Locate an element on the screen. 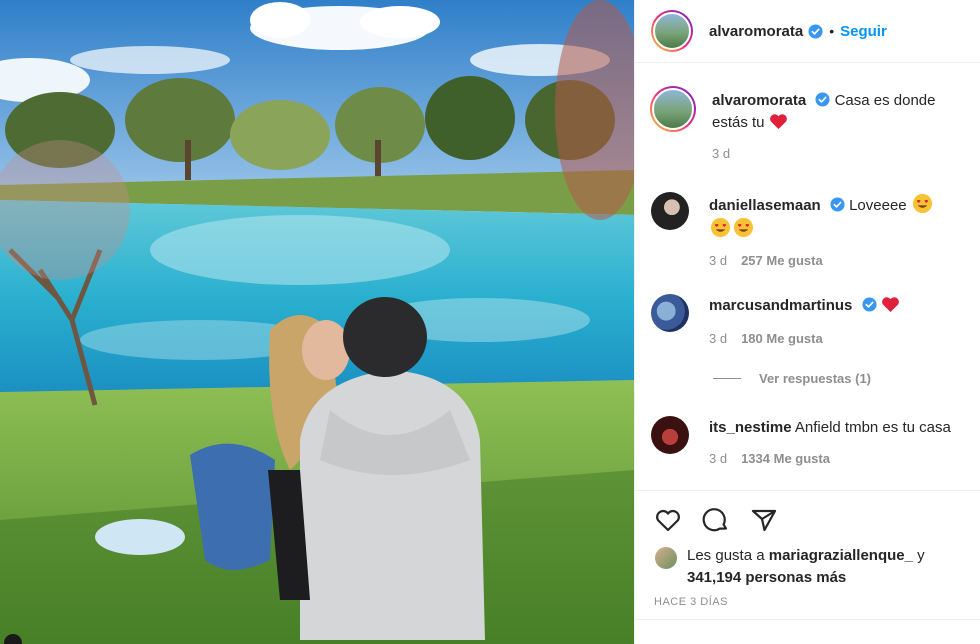 This screenshot has width=980, height=644. action-bar is located at coordinates (716, 520).